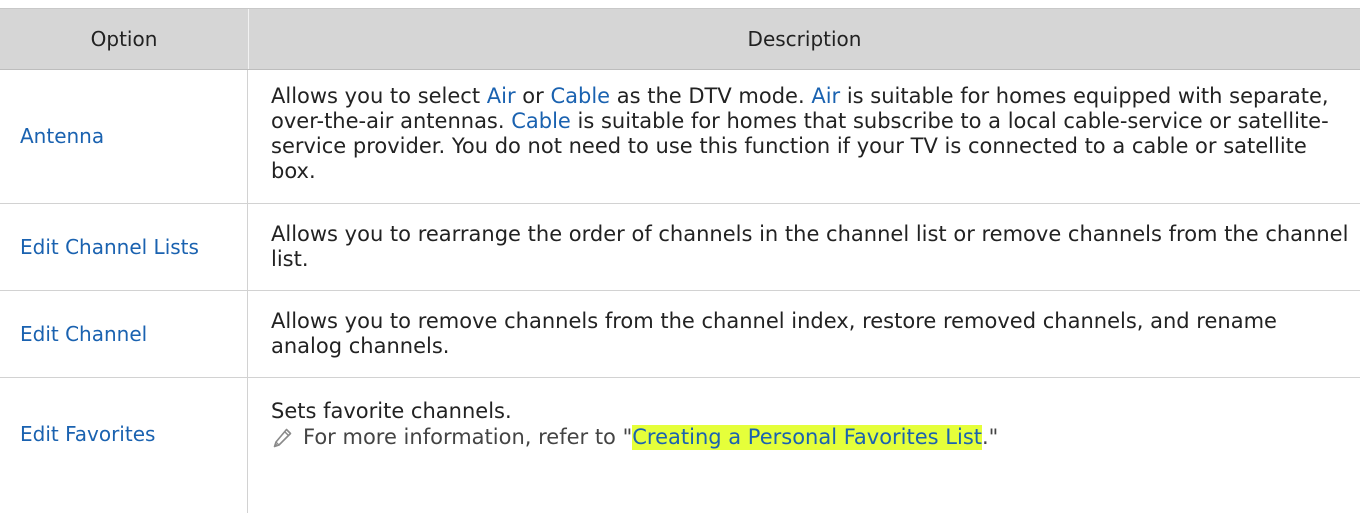 This screenshot has height=513, width=1360. Describe the element at coordinates (124, 136) in the screenshot. I see `option-antenna: Antenna` at that location.